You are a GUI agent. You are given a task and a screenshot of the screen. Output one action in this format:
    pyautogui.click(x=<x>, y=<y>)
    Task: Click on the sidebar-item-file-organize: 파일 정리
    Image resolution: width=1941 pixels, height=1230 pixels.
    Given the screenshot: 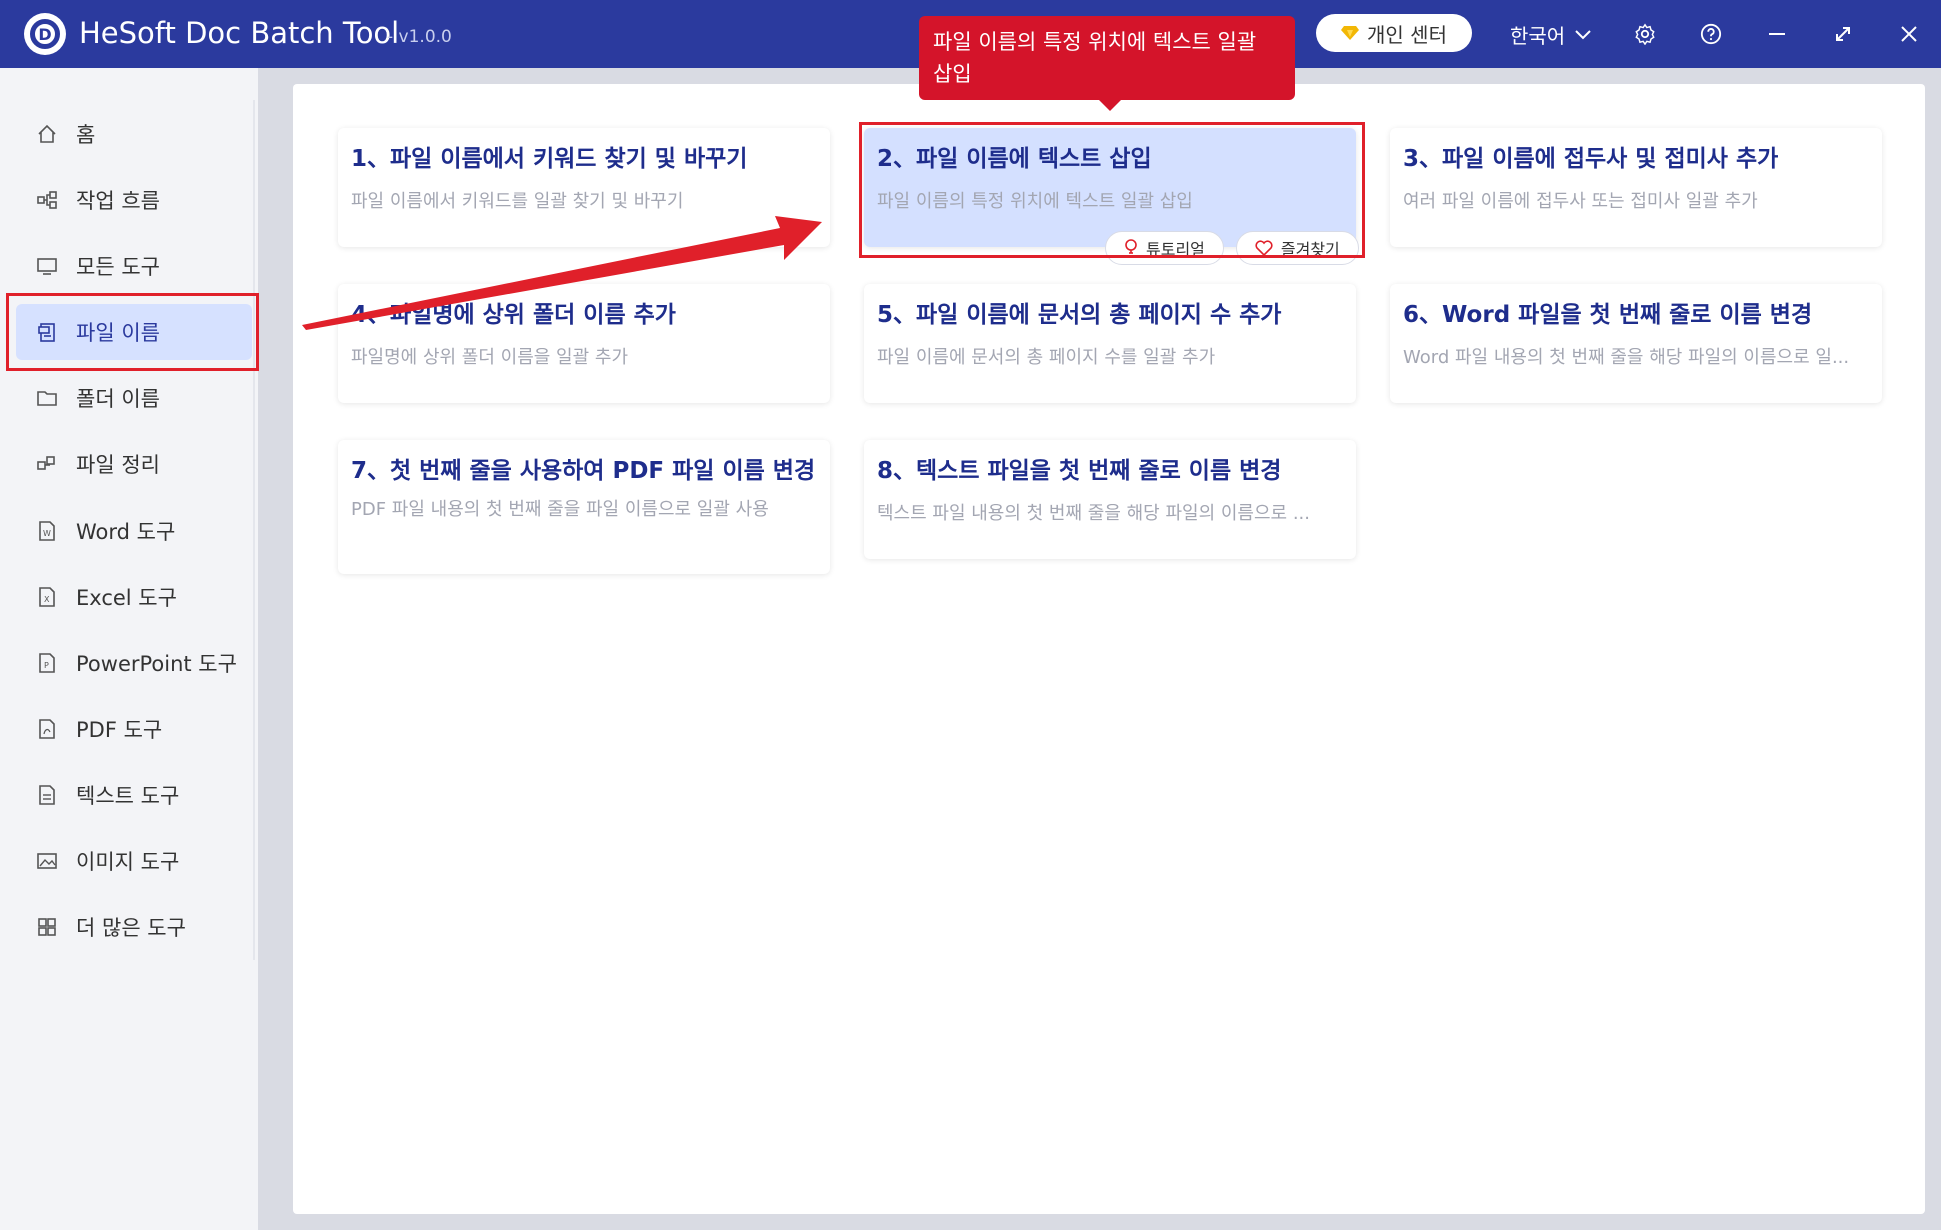 What is the action you would take?
    pyautogui.click(x=134, y=464)
    